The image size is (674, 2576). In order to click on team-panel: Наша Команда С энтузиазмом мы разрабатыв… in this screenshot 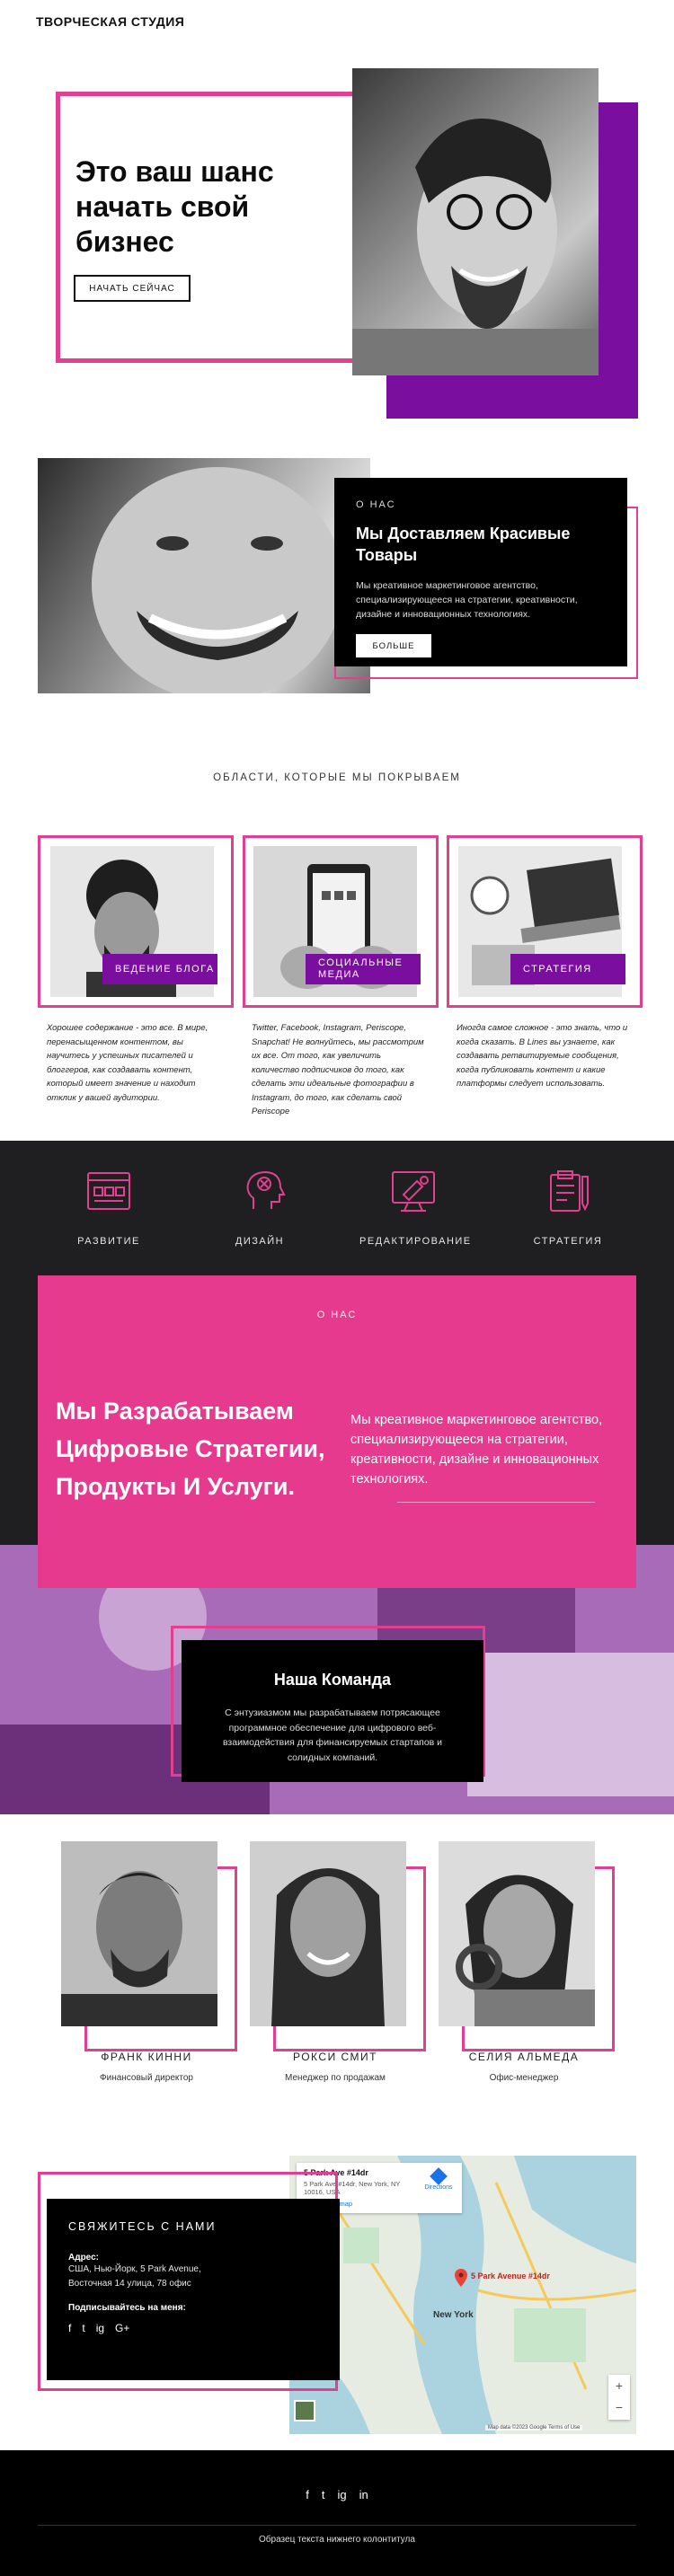, I will do `click(332, 1711)`.